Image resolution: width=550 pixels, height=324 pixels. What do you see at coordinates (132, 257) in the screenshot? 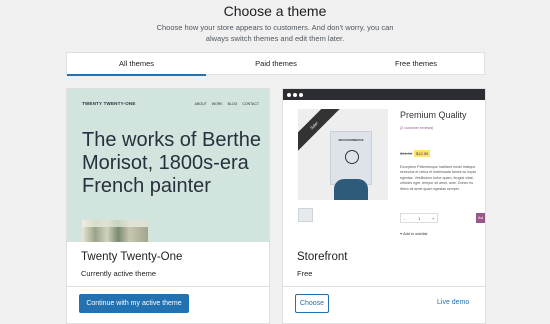
I see `theme-name: Twenty Twenty-One` at bounding box center [132, 257].